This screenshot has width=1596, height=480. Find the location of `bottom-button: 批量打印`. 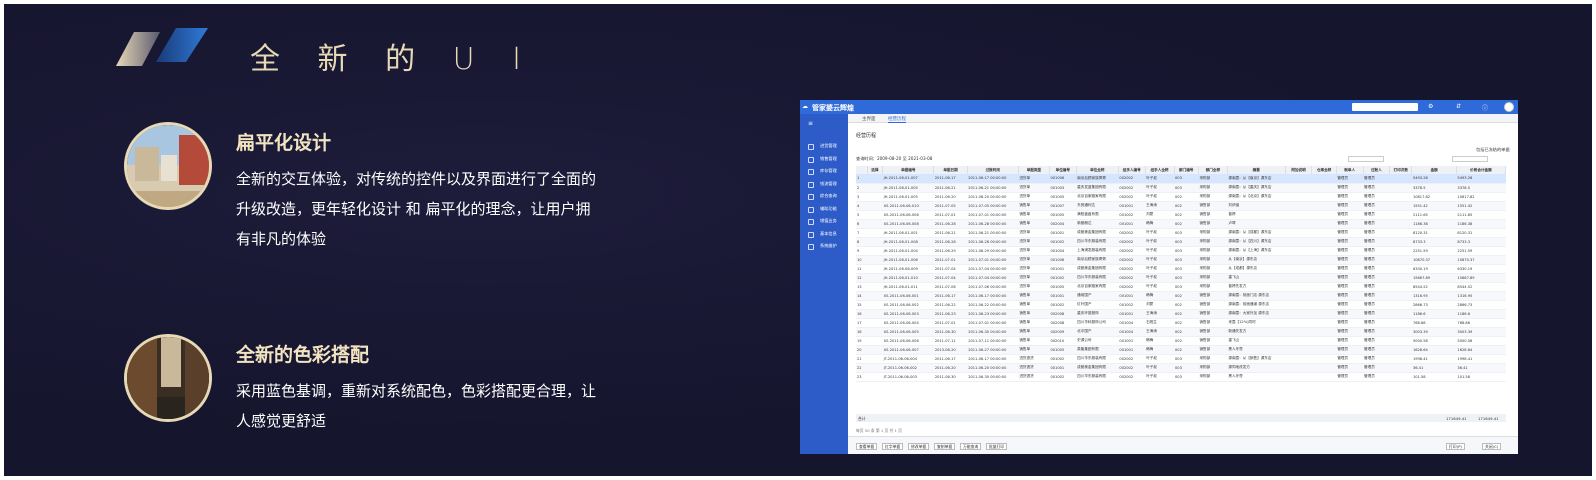

bottom-button: 批量打印 is located at coordinates (997, 446).